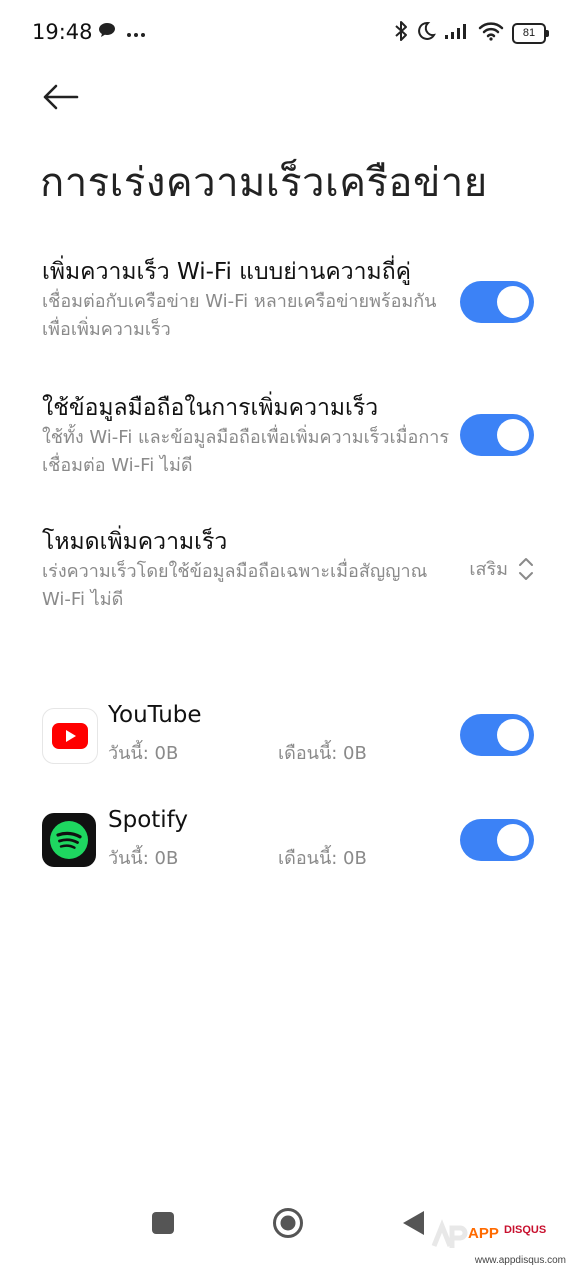  I want to click on chevron-up-down-icon, so click(526, 568).